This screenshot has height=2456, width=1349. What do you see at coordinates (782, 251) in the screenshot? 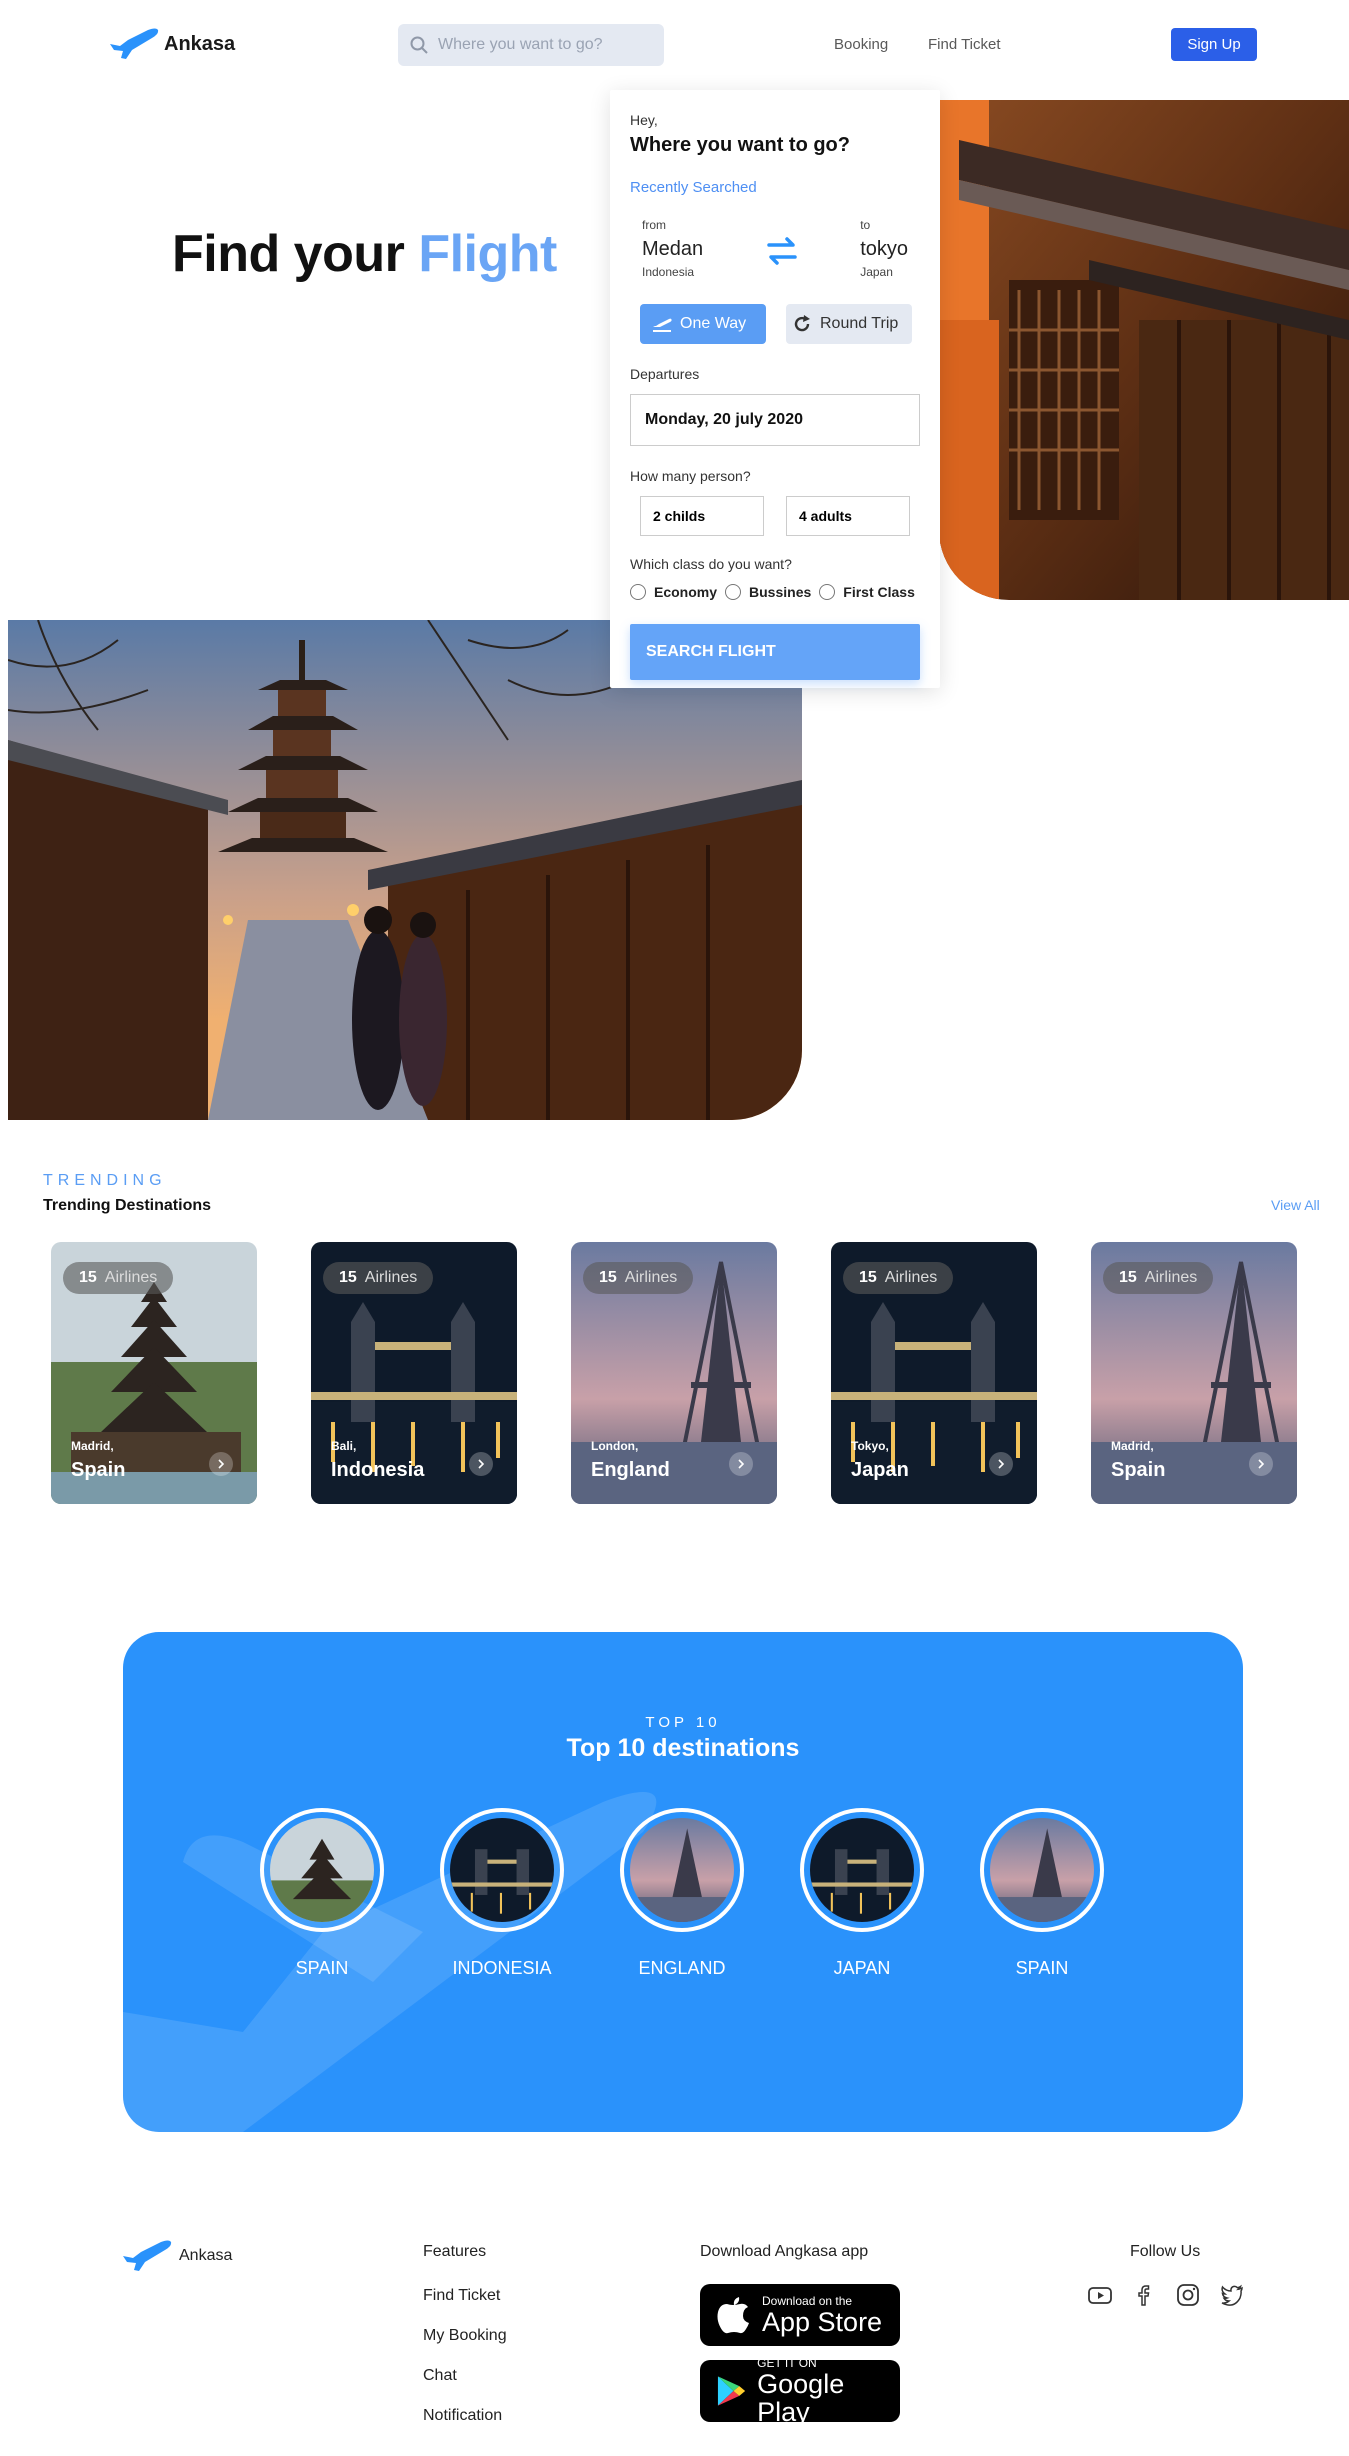
I see `swap-icon` at bounding box center [782, 251].